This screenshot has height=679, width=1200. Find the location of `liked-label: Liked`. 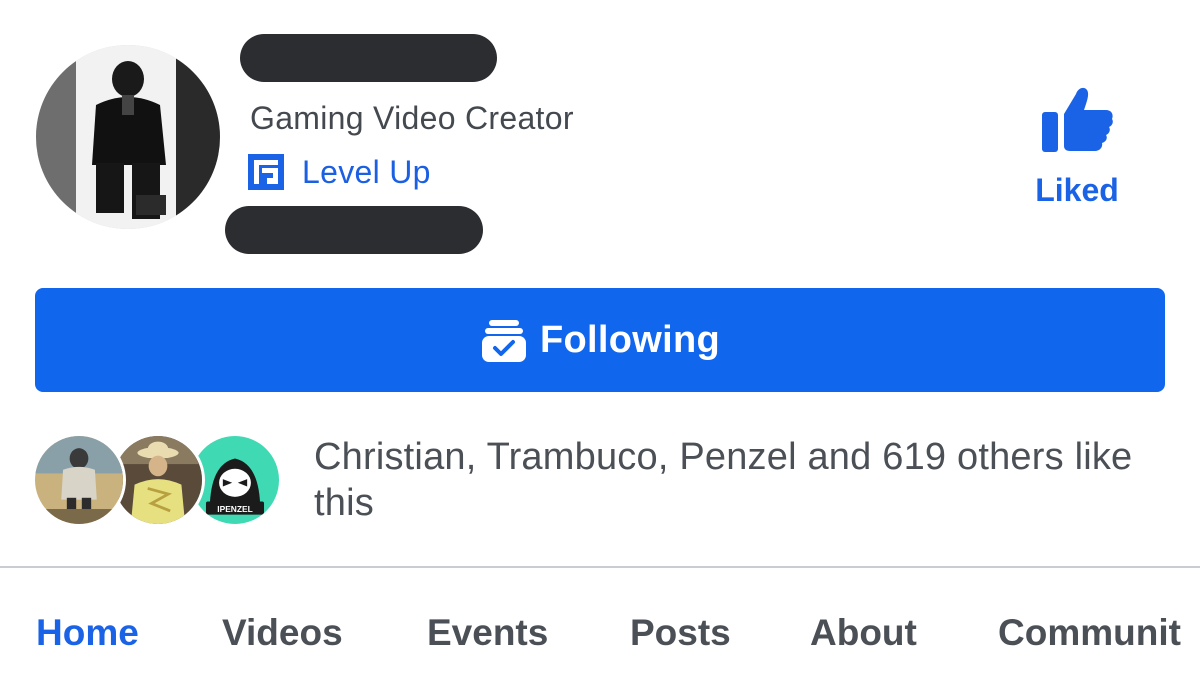

liked-label: Liked is located at coordinates (1077, 190).